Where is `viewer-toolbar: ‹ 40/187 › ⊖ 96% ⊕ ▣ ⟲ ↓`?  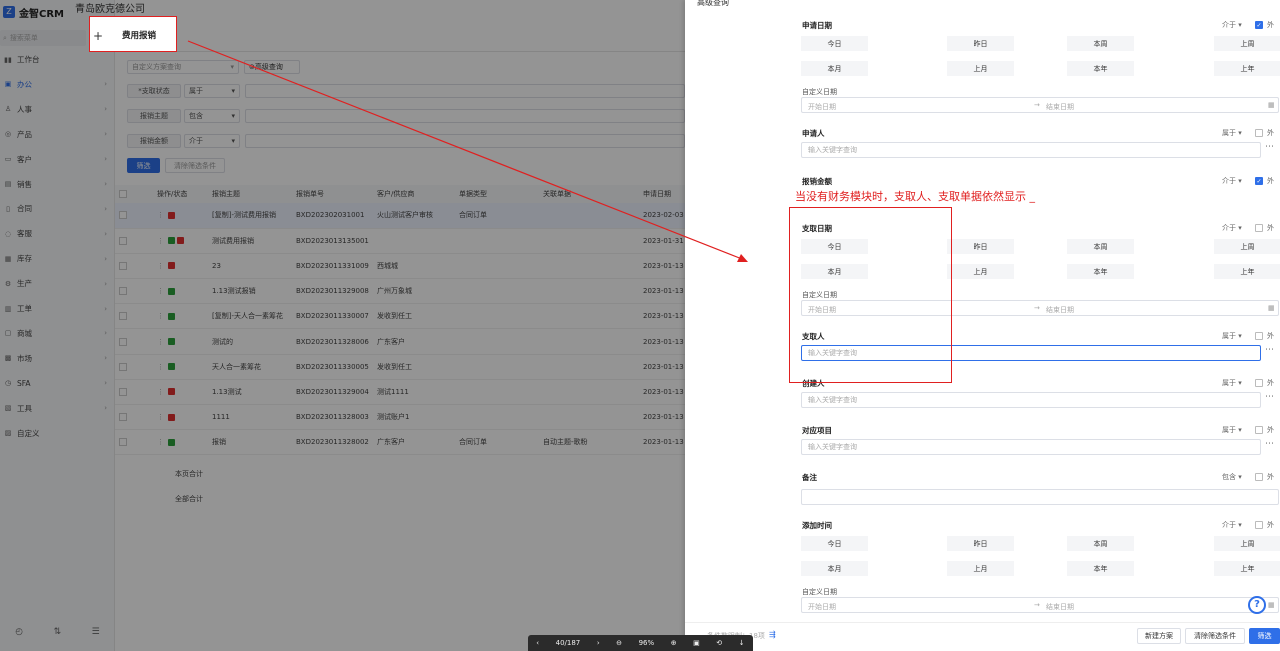 viewer-toolbar: ‹ 40/187 › ⊖ 96% ⊕ ▣ ⟲ ↓ is located at coordinates (640, 643).